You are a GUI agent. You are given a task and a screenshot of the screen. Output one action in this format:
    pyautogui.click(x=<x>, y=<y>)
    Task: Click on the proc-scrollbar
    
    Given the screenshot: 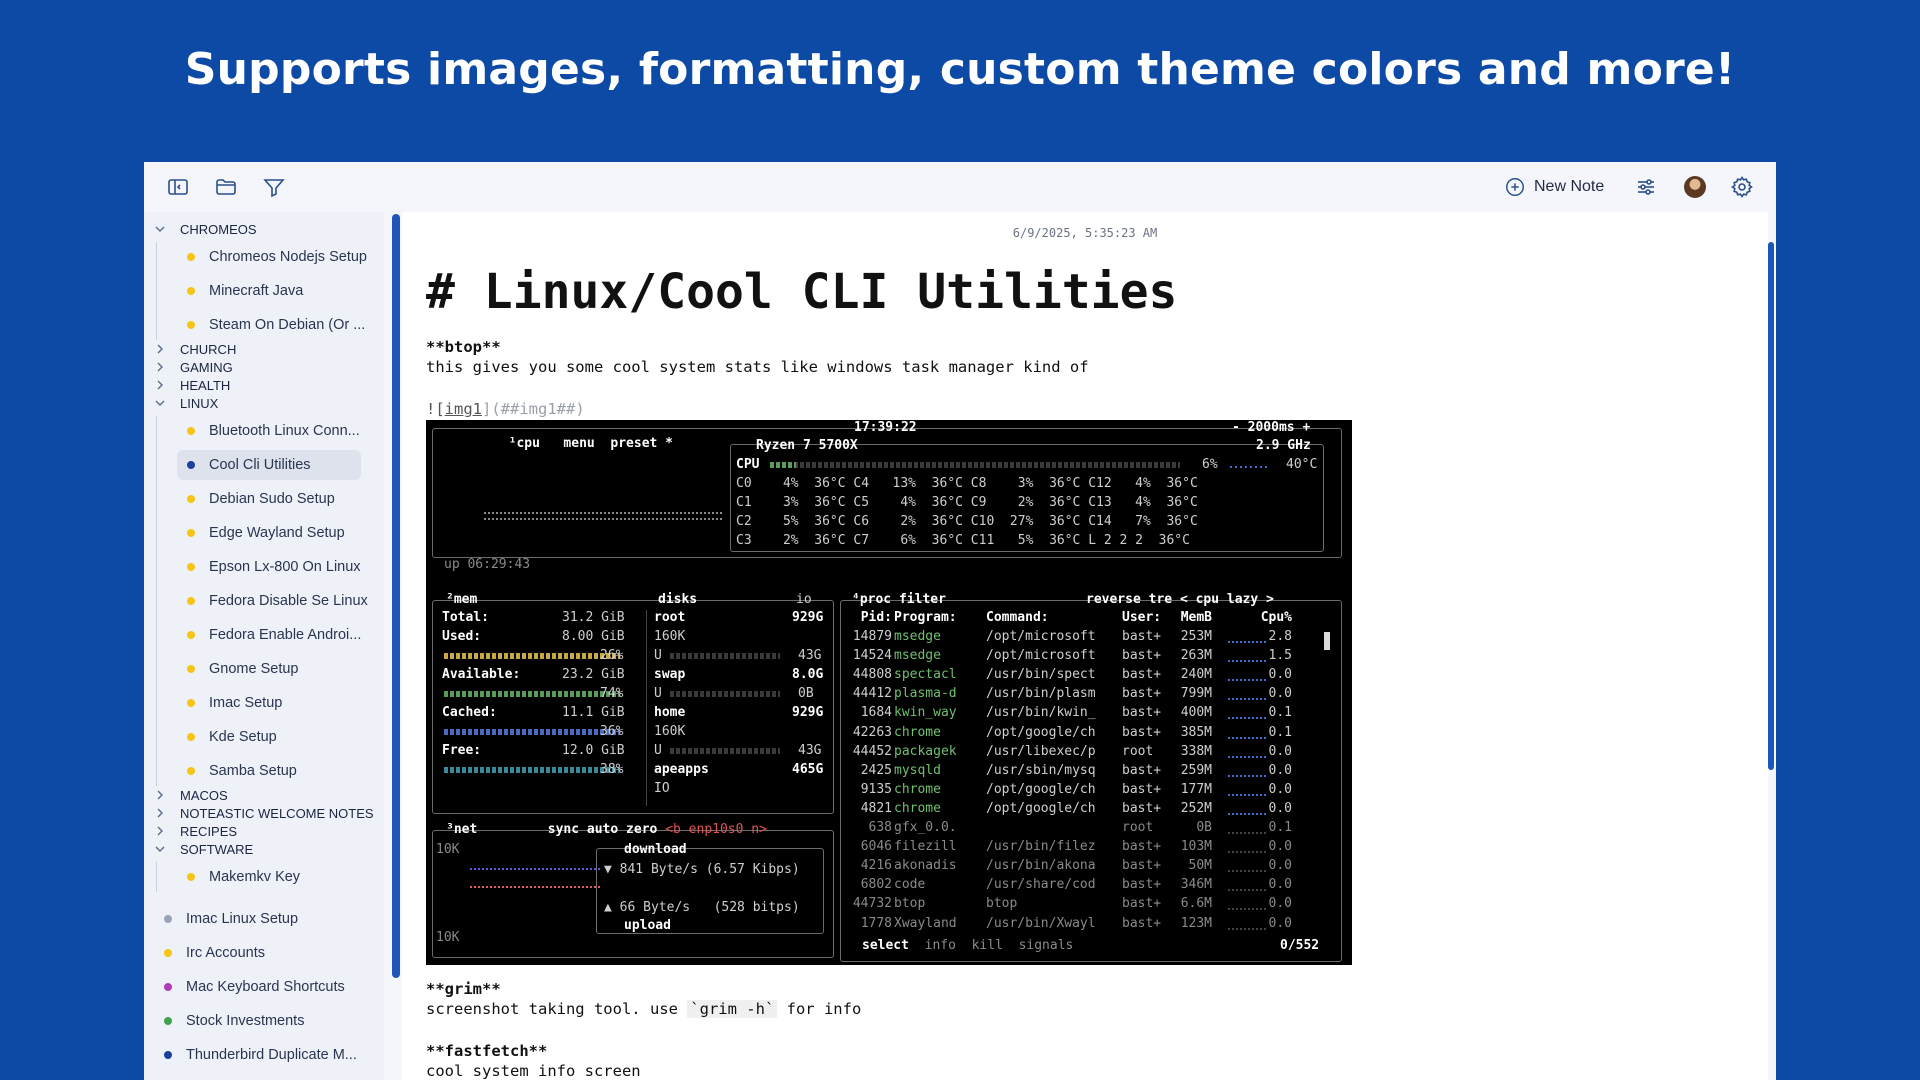 What is the action you would take?
    pyautogui.click(x=1327, y=641)
    